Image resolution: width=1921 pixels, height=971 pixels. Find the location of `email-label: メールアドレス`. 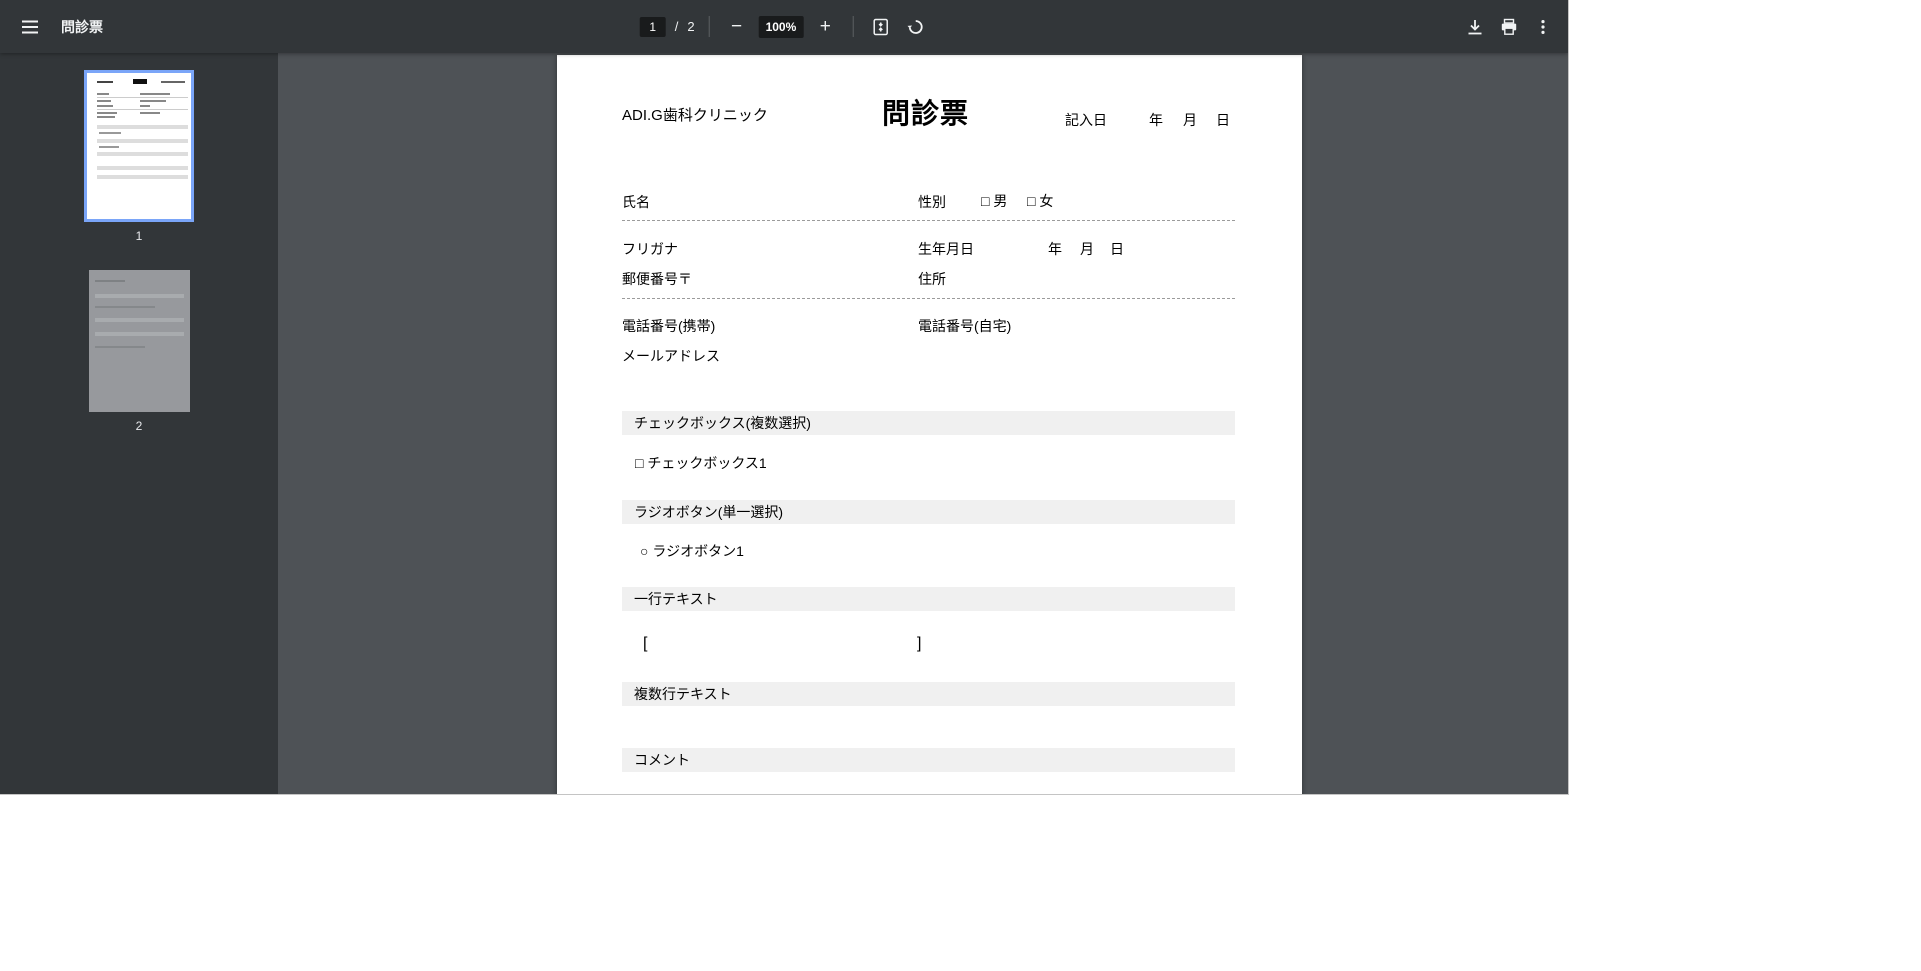

email-label: メールアドレス is located at coordinates (671, 356).